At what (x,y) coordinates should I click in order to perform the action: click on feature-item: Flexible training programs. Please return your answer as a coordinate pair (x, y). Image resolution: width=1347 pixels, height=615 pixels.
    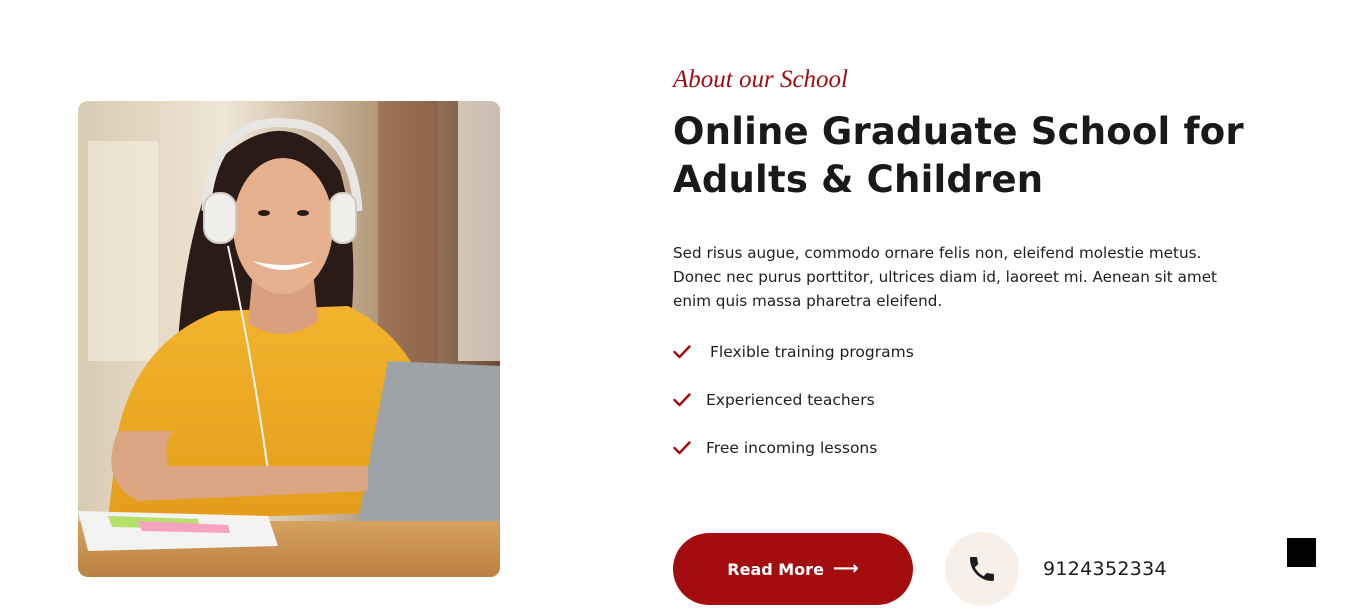
    Looking at the image, I should click on (793, 352).